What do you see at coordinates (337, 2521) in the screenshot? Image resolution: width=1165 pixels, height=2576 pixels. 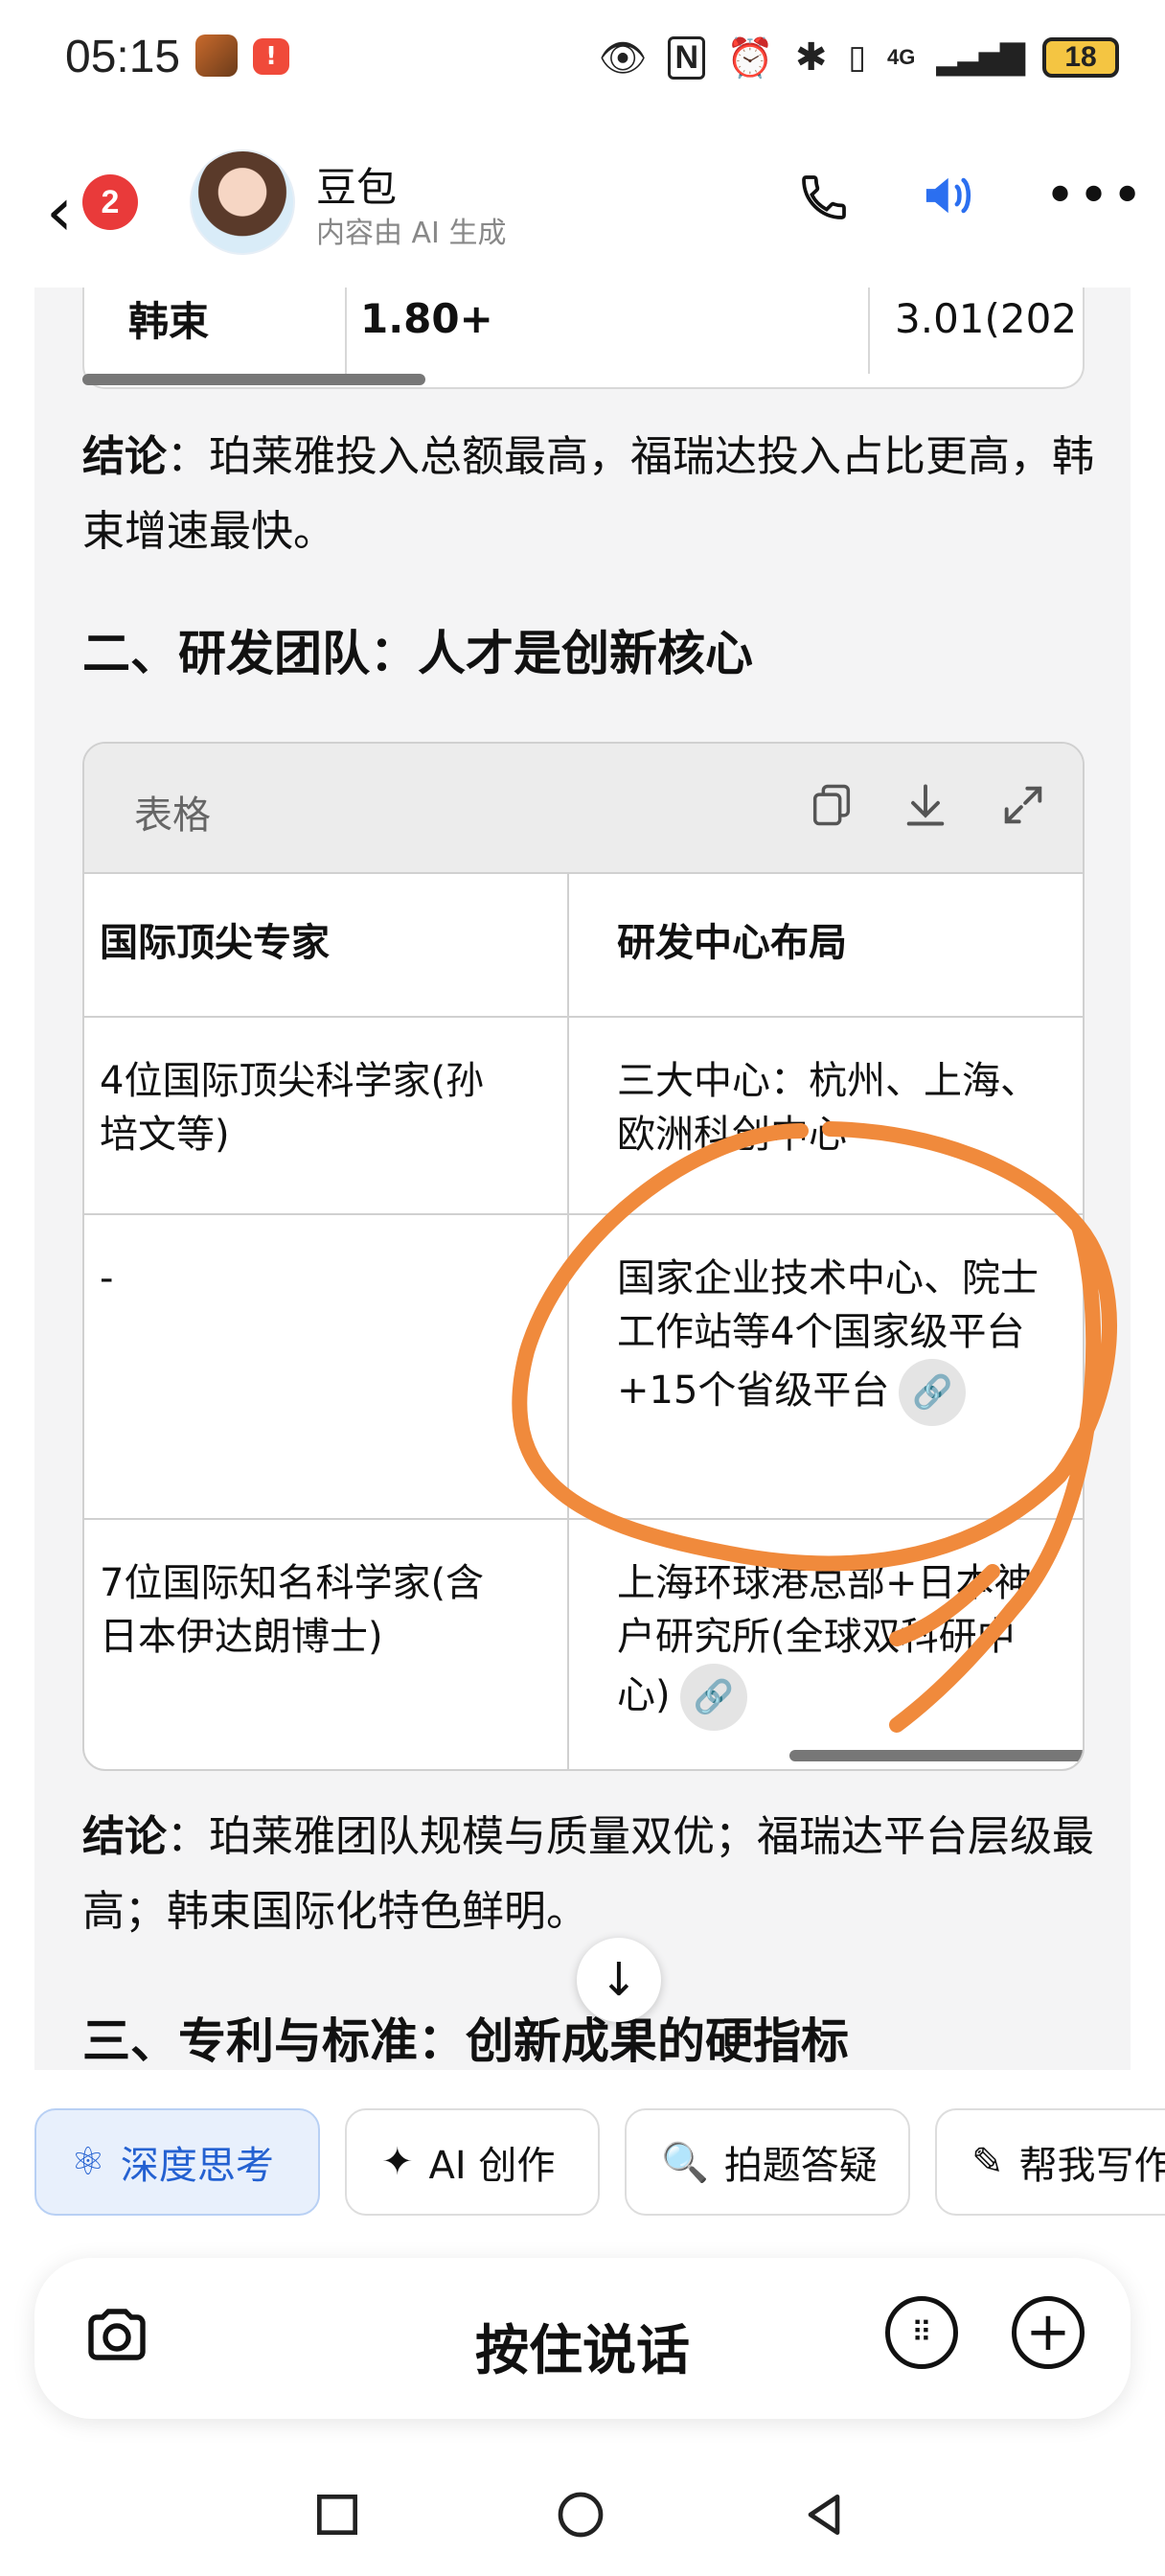 I see `recents-icon` at bounding box center [337, 2521].